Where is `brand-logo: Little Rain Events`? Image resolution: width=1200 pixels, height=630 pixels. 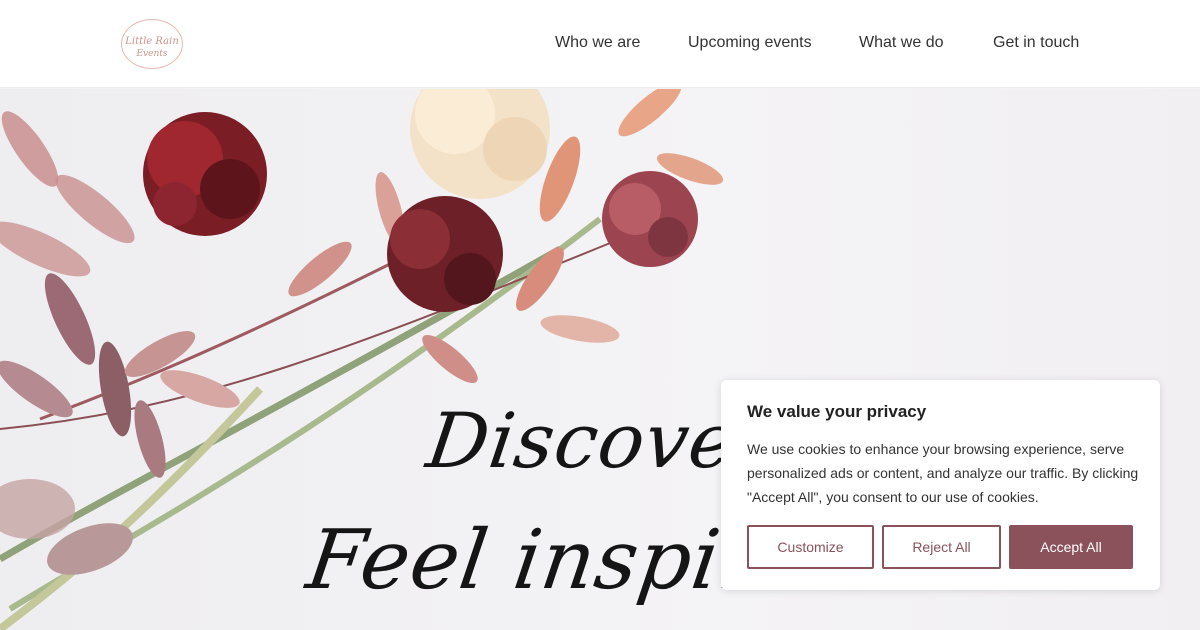 brand-logo: Little Rain Events is located at coordinates (152, 44).